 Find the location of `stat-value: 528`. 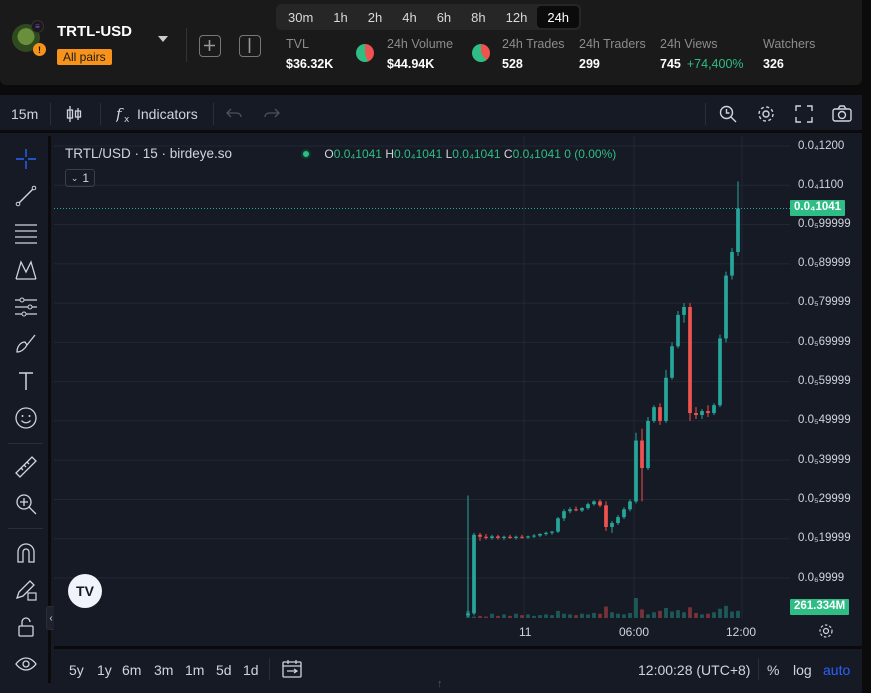

stat-value: 528 is located at coordinates (512, 64).